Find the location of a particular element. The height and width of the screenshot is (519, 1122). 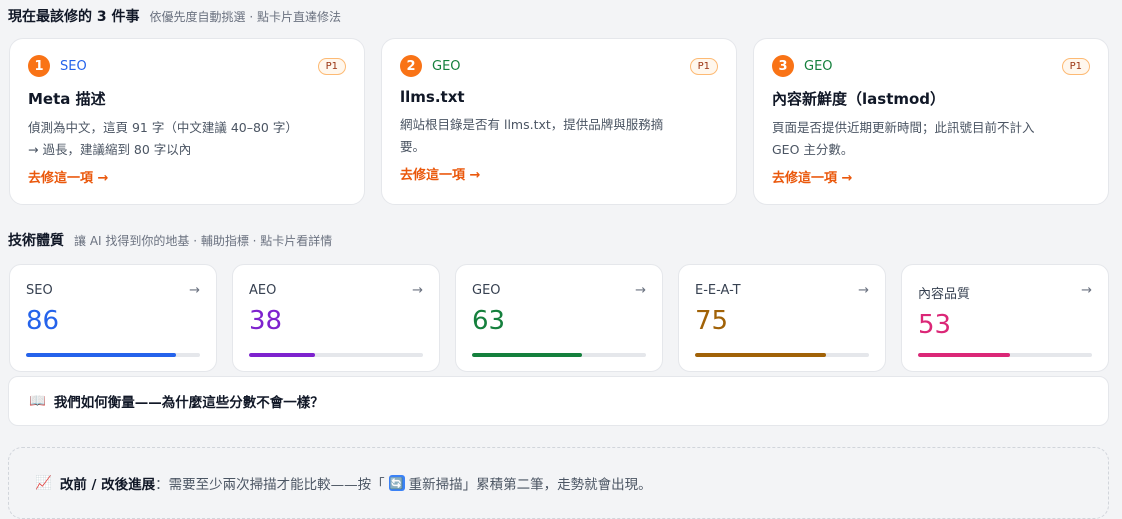

how-we-measure-label: 我們如何衡量——為什麼這些分數不會一樣？ is located at coordinates (188, 403).